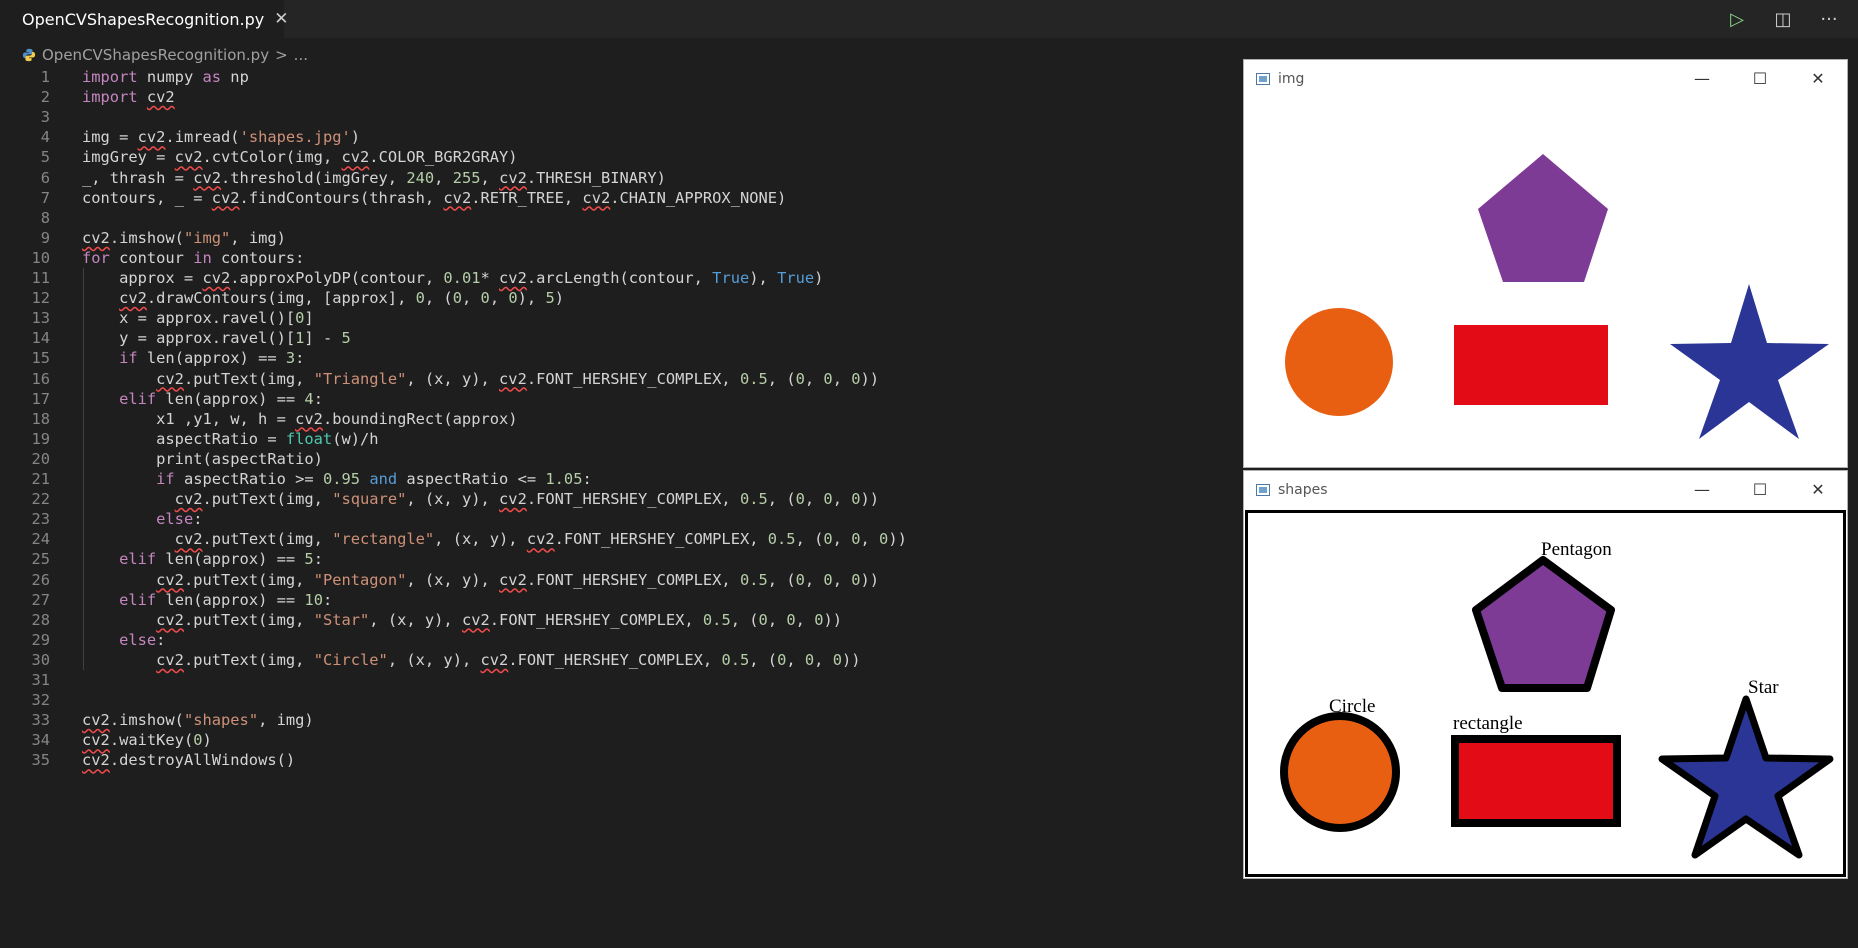  I want to click on shapes-window-title: shapes, so click(1303, 490).